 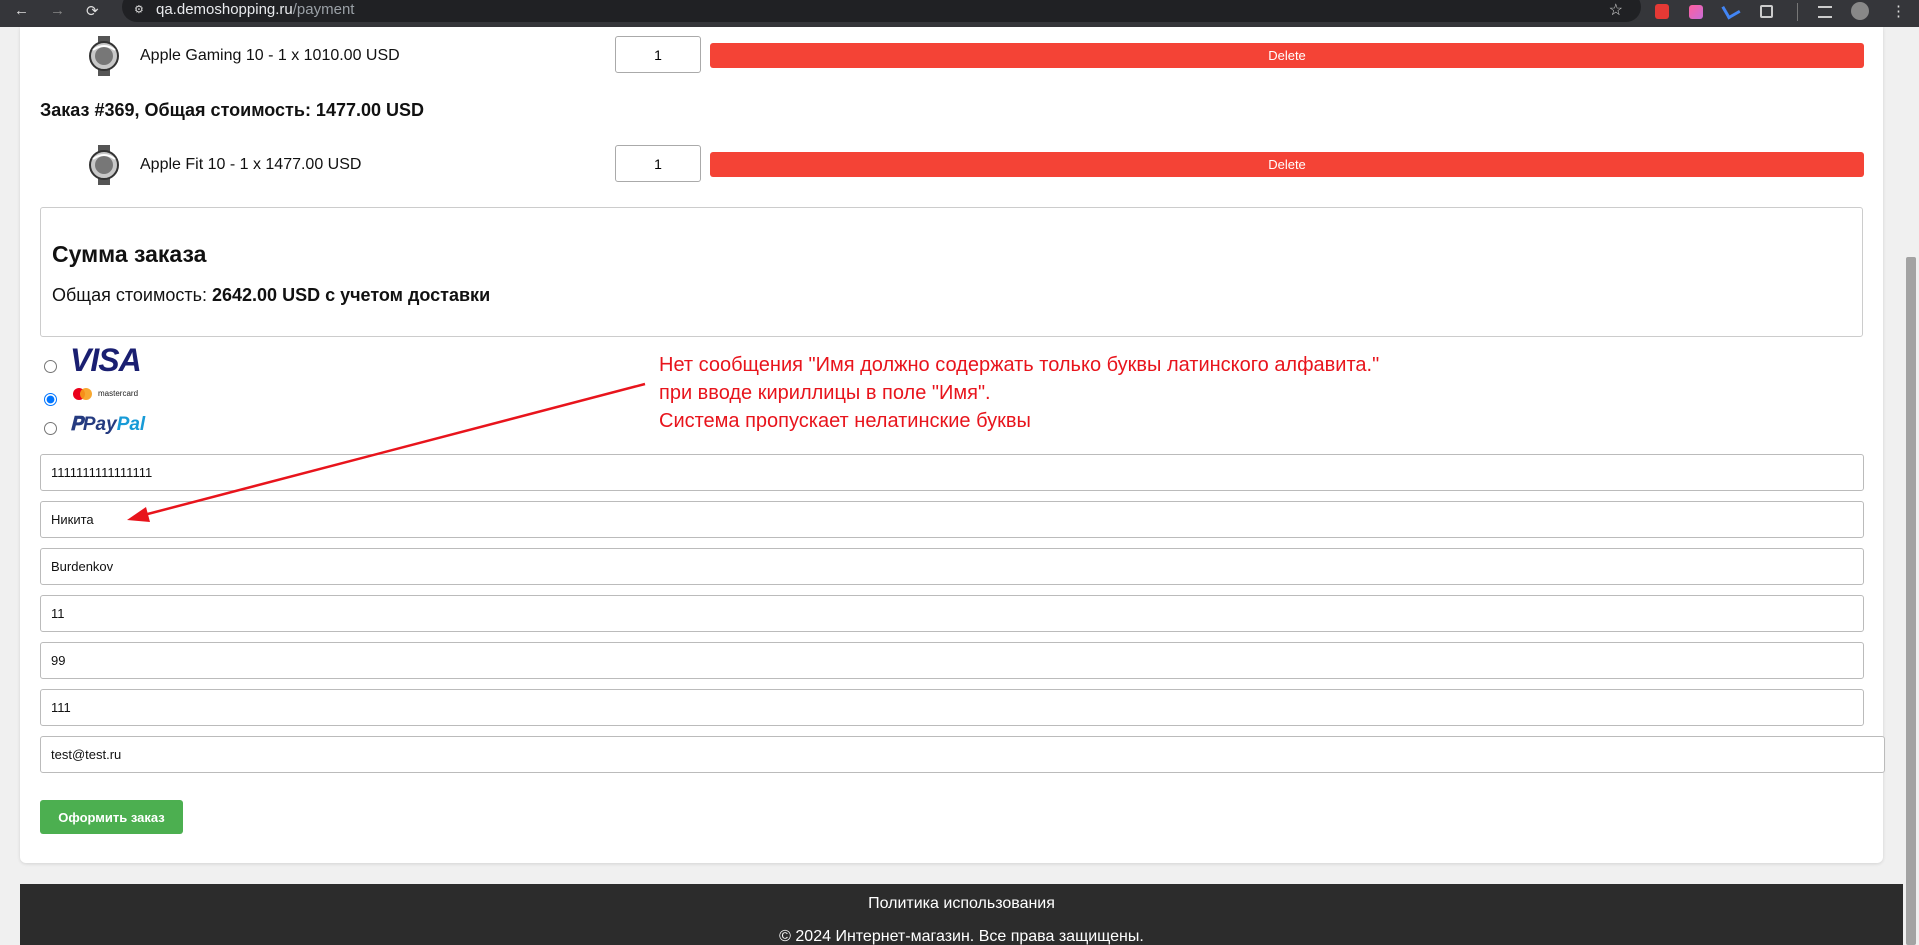 I want to click on payment-radio-mastercard, so click(x=51, y=400).